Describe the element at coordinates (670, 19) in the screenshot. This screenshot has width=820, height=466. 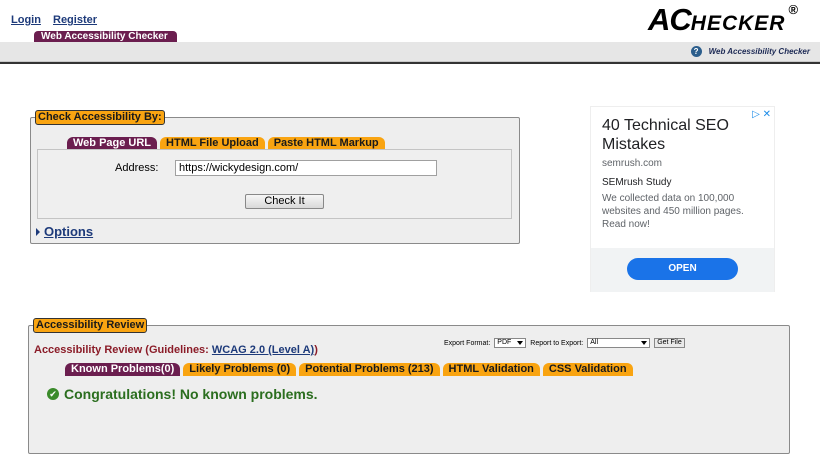
I see `logo-text-big: AC` at that location.